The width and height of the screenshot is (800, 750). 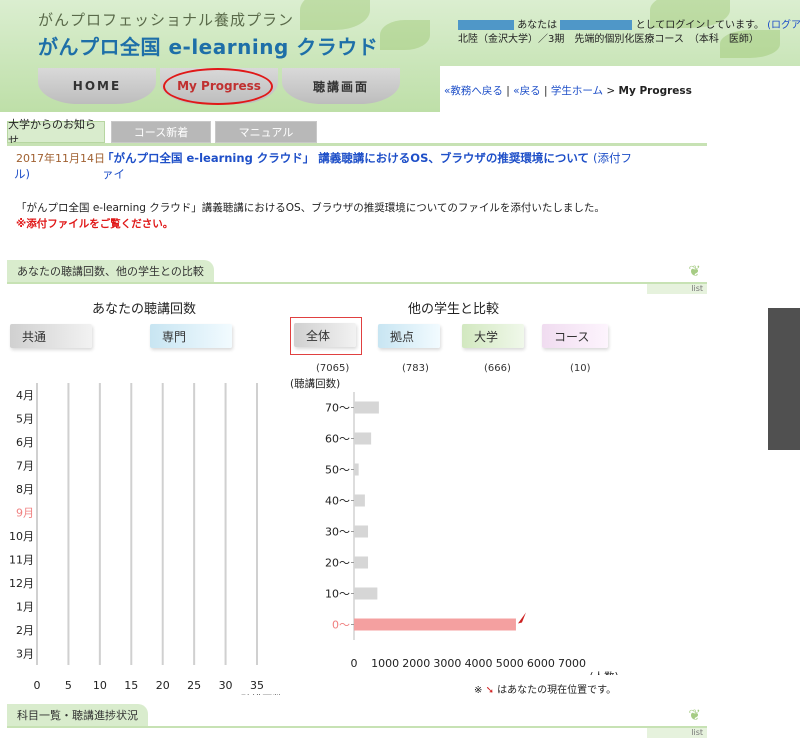 I want to click on breadcrumb-arrow: >, so click(x=611, y=91).